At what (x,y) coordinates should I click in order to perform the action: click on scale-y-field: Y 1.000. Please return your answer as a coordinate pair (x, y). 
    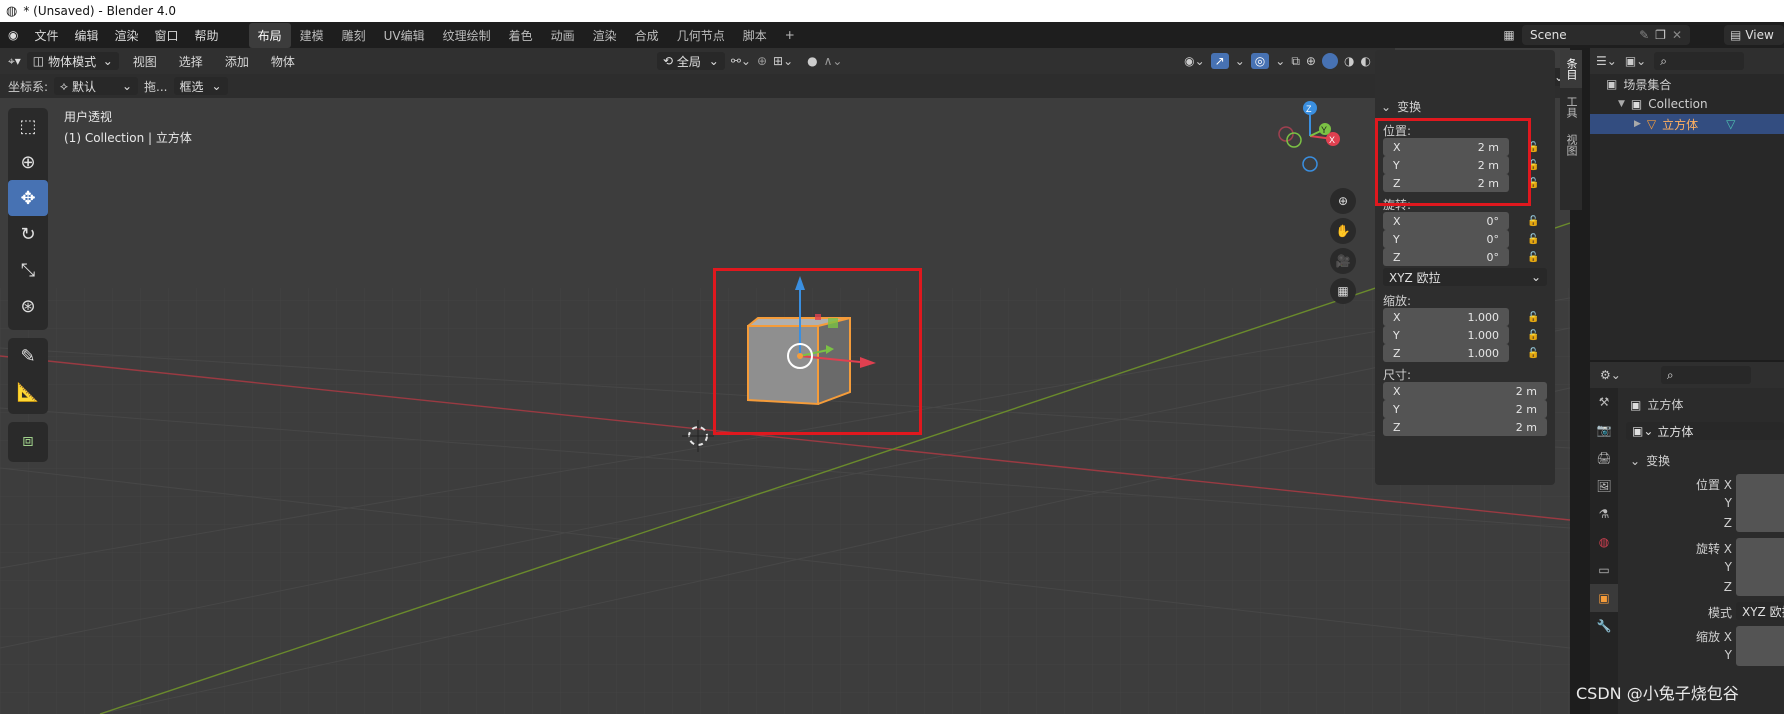
    Looking at the image, I should click on (1446, 335).